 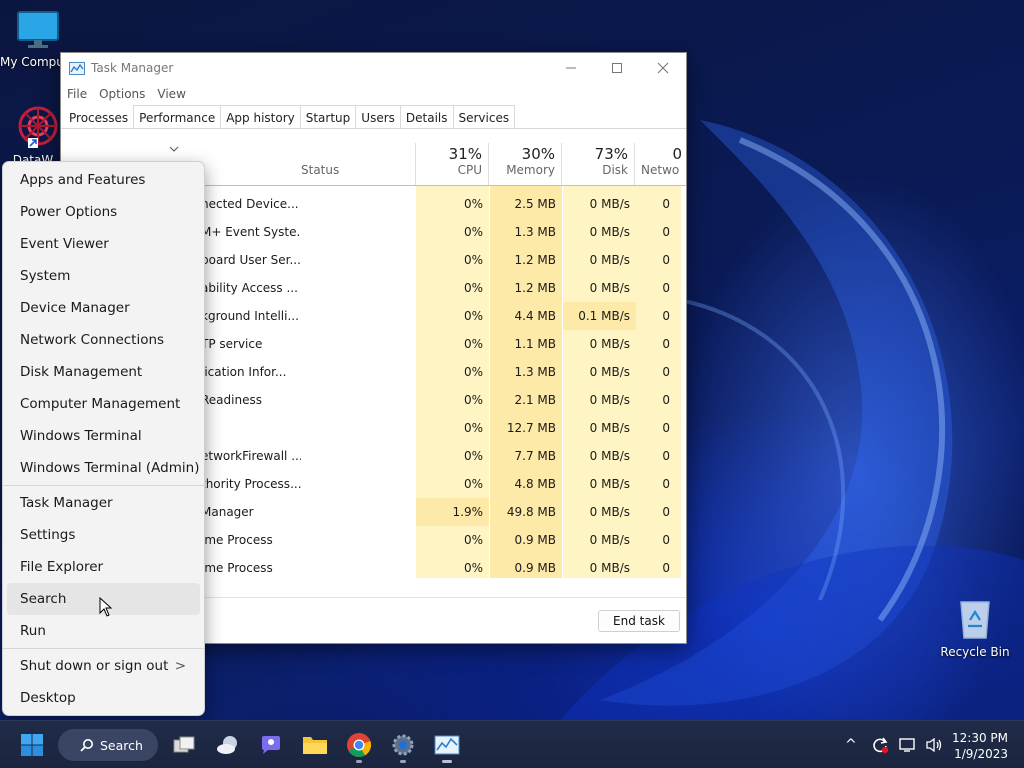 I want to click on submenu-chevron-icon: >, so click(x=180, y=666).